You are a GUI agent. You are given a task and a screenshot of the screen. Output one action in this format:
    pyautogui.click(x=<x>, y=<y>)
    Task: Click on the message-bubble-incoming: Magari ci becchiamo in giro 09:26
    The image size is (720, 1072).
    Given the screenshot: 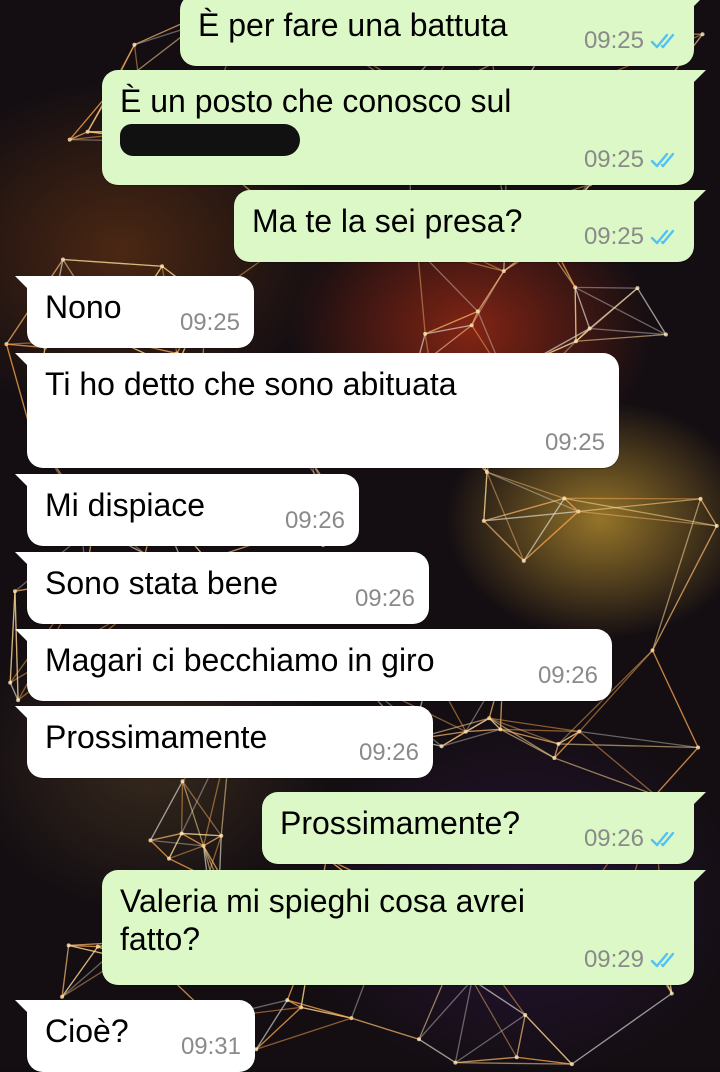 What is the action you would take?
    pyautogui.click(x=319, y=665)
    